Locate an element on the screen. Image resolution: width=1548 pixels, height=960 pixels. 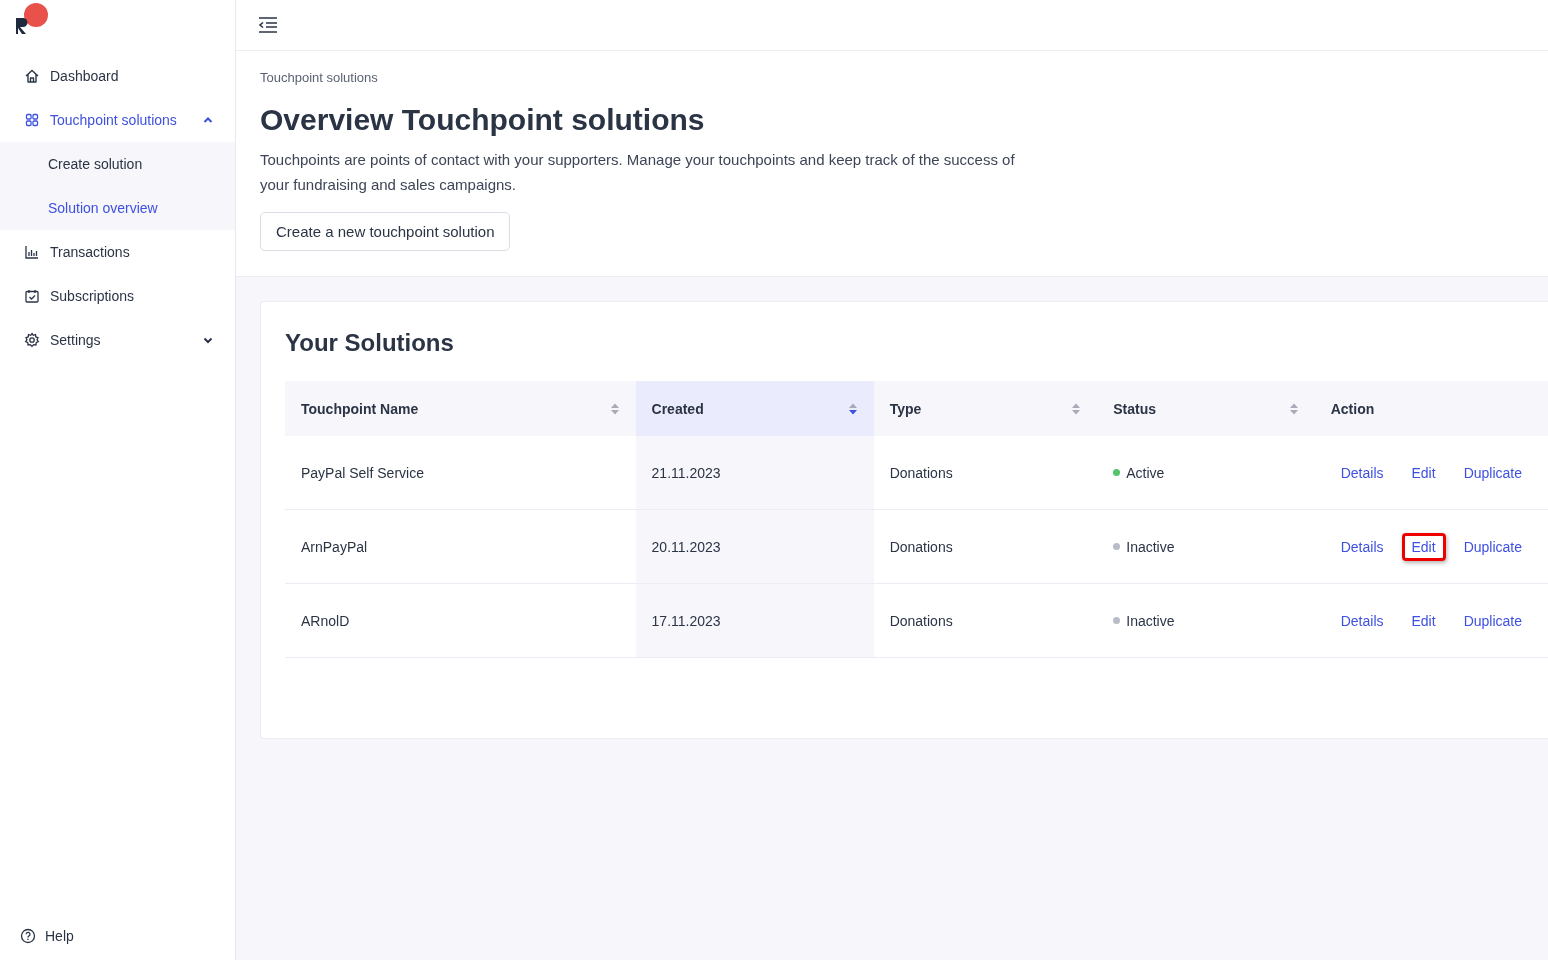
table-cell: ArnPayPal is located at coordinates (460, 546).